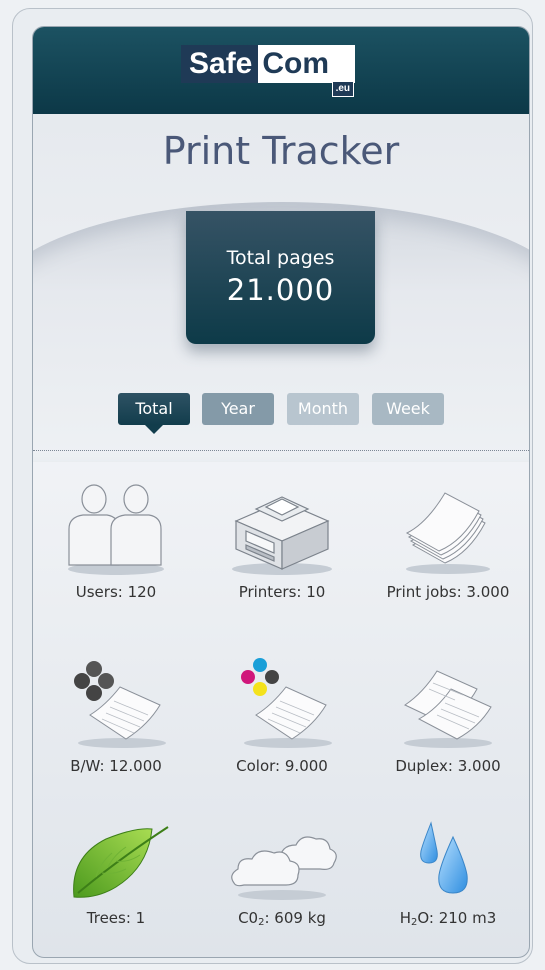 This screenshot has width=545, height=970. I want to click on stat-h2o: H2O: 210 m3, so click(447, 872).